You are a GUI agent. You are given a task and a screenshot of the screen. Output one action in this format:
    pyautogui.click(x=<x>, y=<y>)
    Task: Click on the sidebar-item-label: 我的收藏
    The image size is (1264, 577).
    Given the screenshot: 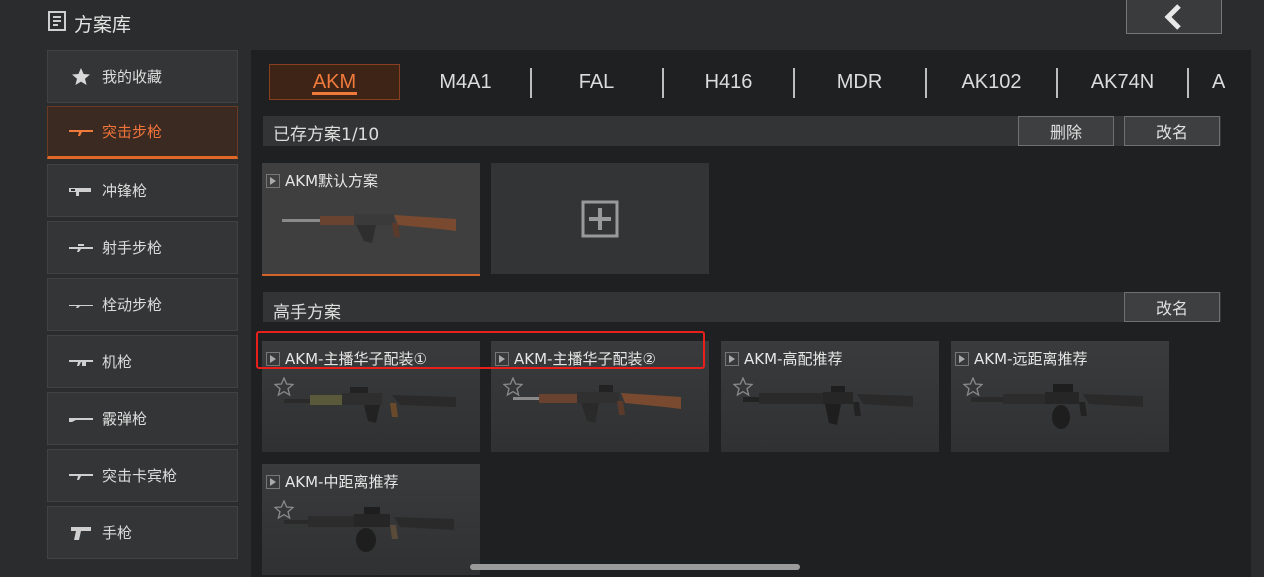 What is the action you would take?
    pyautogui.click(x=132, y=77)
    